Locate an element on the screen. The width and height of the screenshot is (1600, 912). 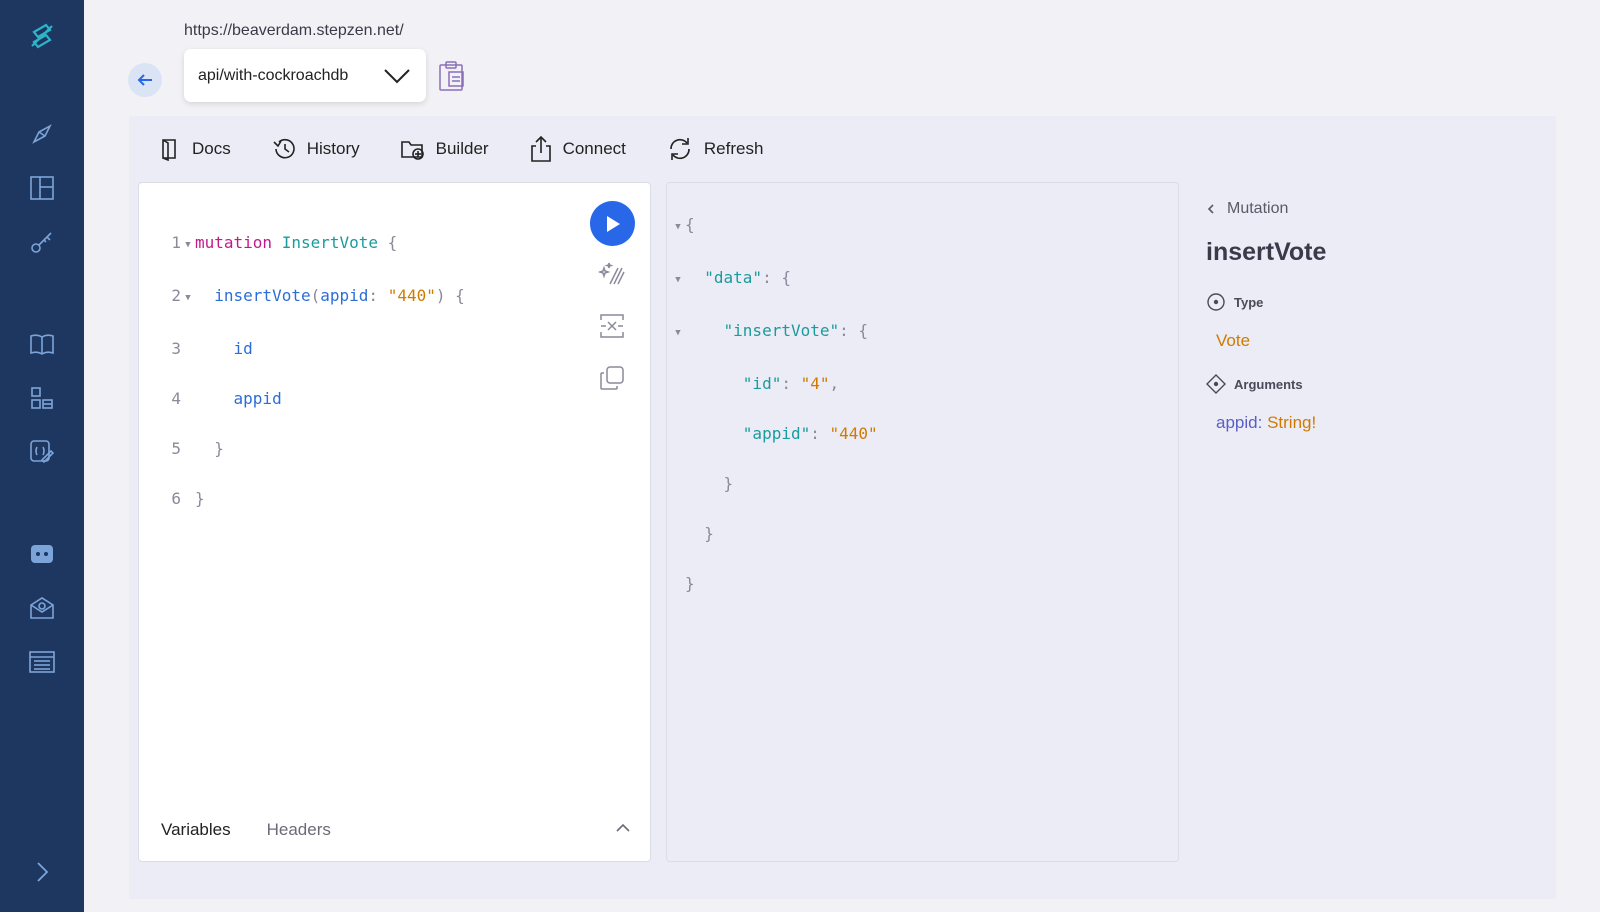
sidebar is located at coordinates (42, 456).